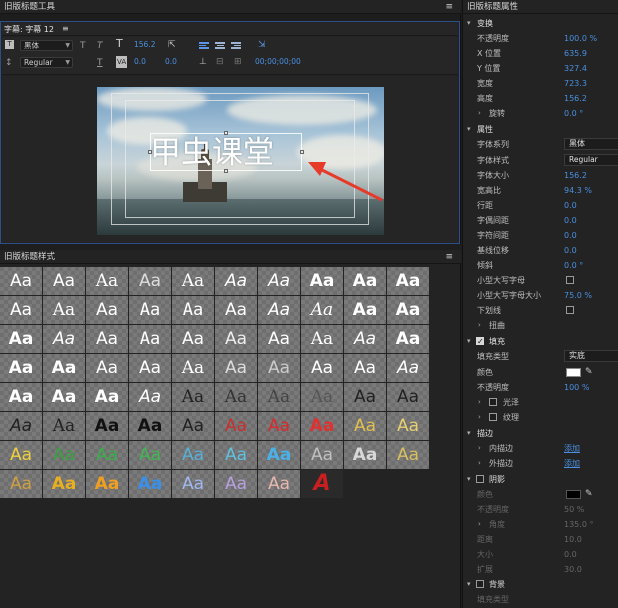  Describe the element at coordinates (493, 417) in the screenshot. I see `texture-checkbox` at that location.